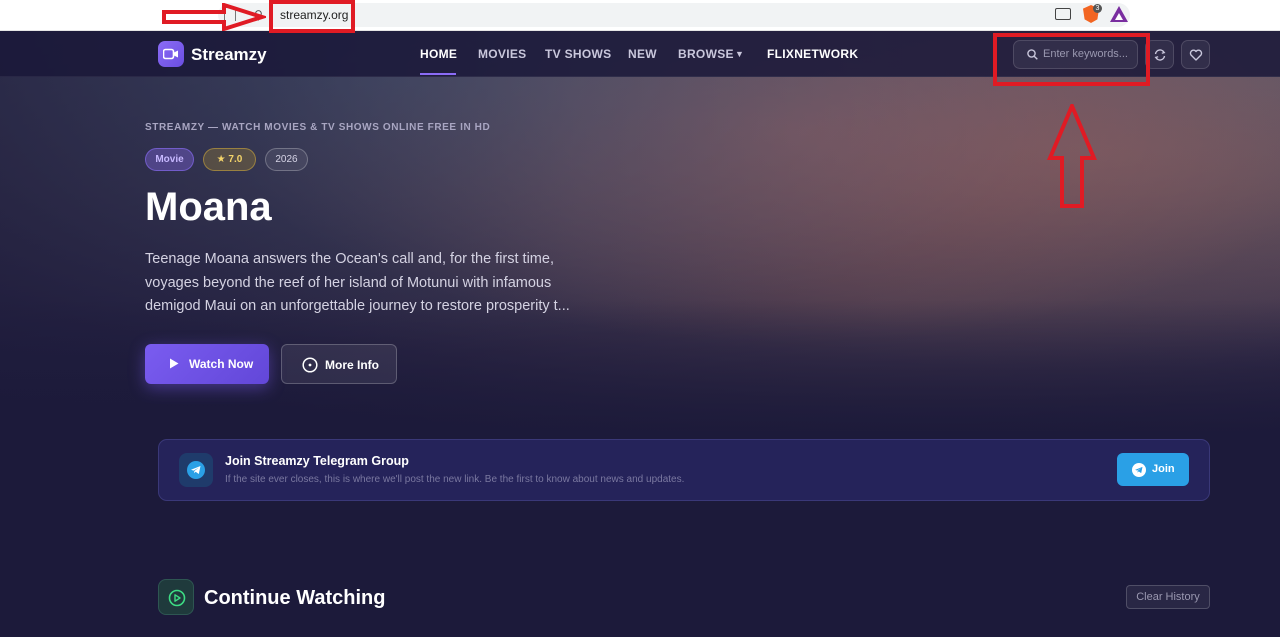  Describe the element at coordinates (1163, 469) in the screenshot. I see `join-label: Join` at that location.